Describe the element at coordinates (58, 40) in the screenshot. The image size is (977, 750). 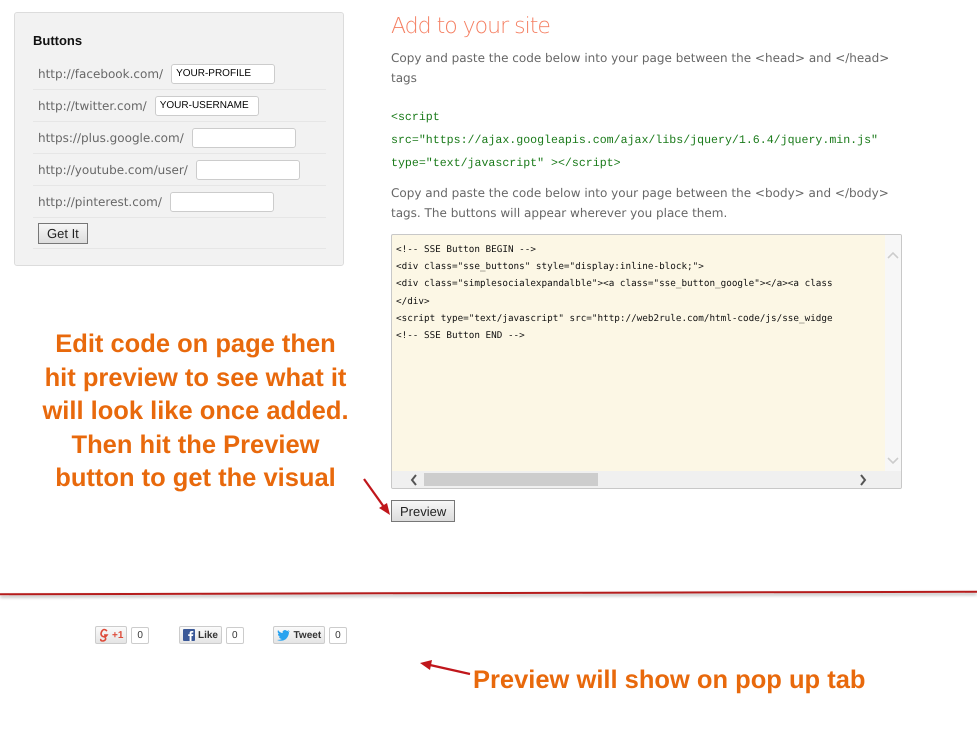
I see `panel-title: Buttons` at that location.